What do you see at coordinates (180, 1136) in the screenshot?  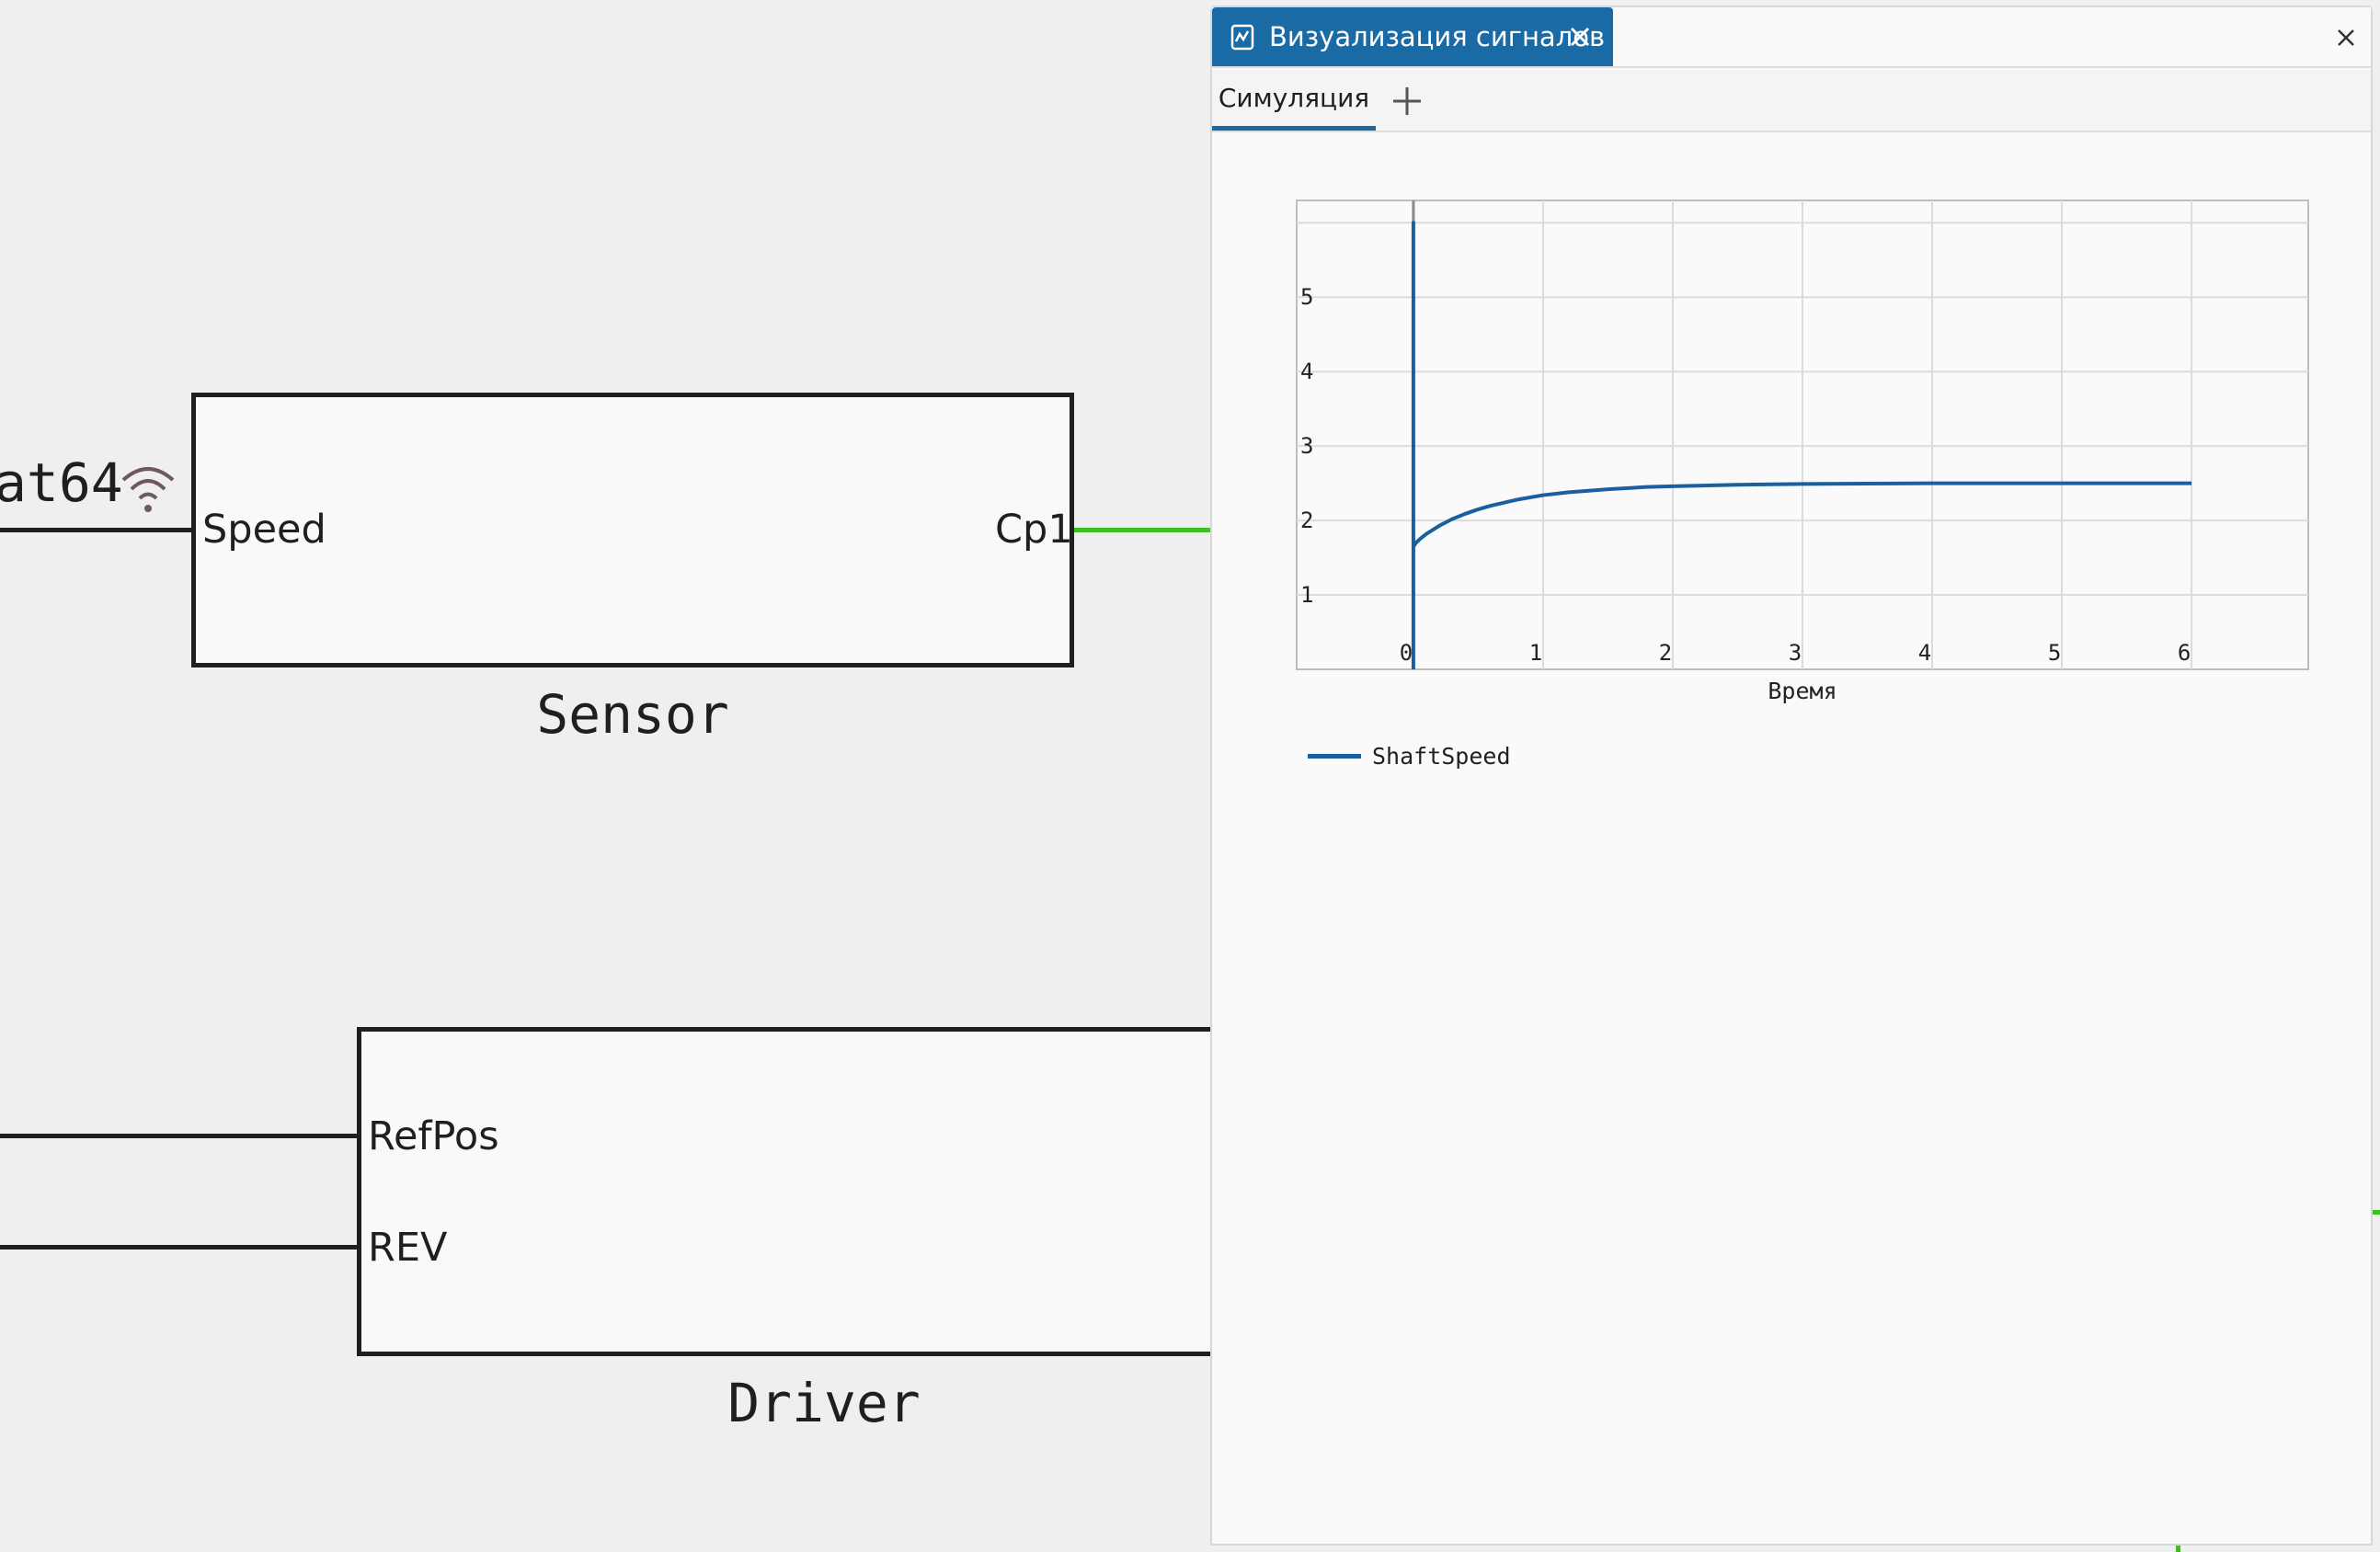 I see `wire-refpos-in` at bounding box center [180, 1136].